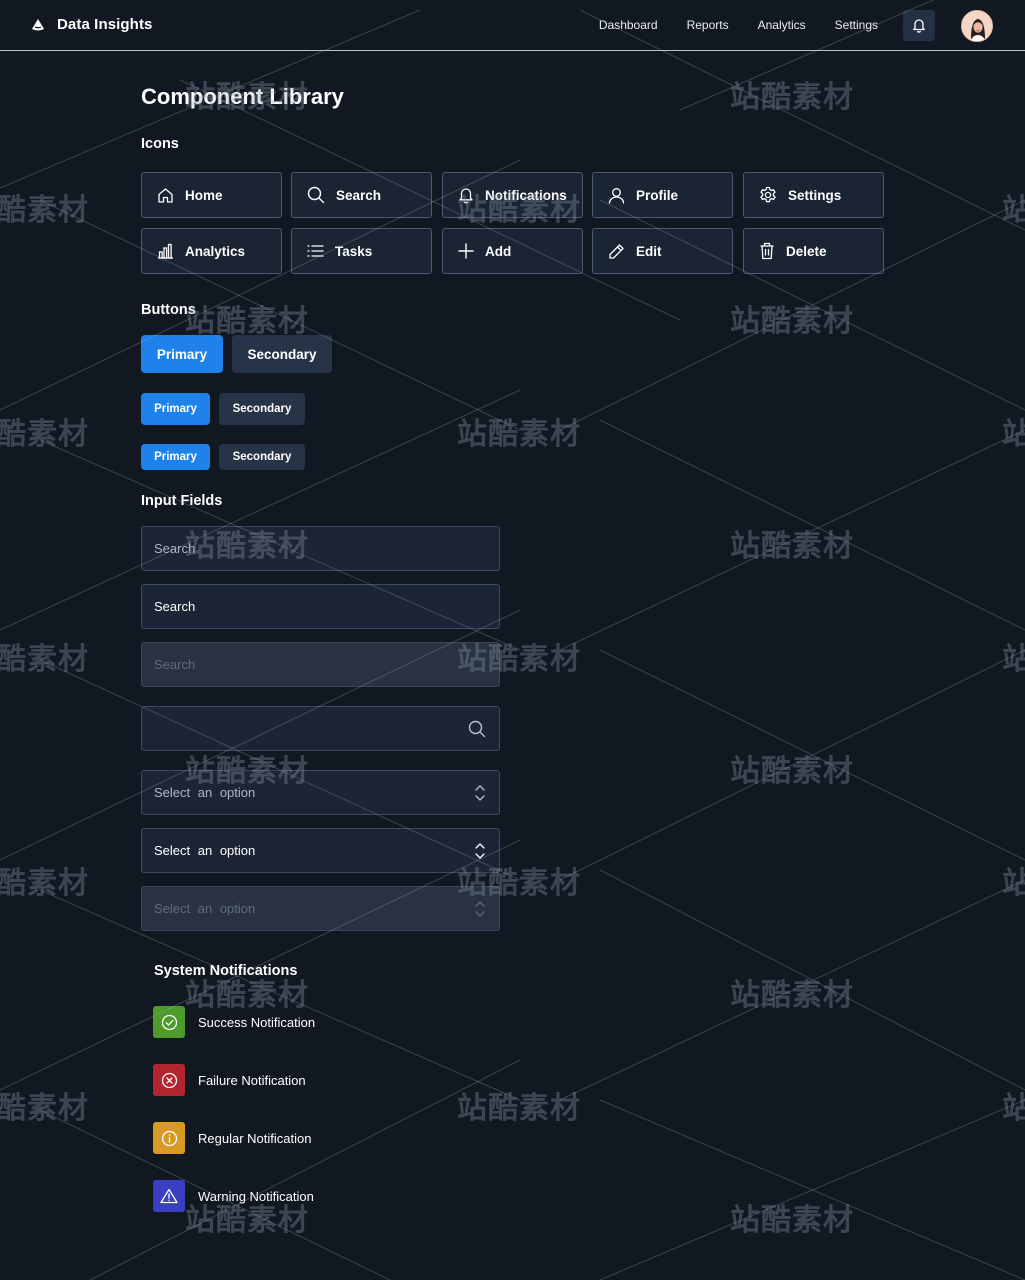 The image size is (1025, 1280). I want to click on tile-tasks: Tasks, so click(361, 251).